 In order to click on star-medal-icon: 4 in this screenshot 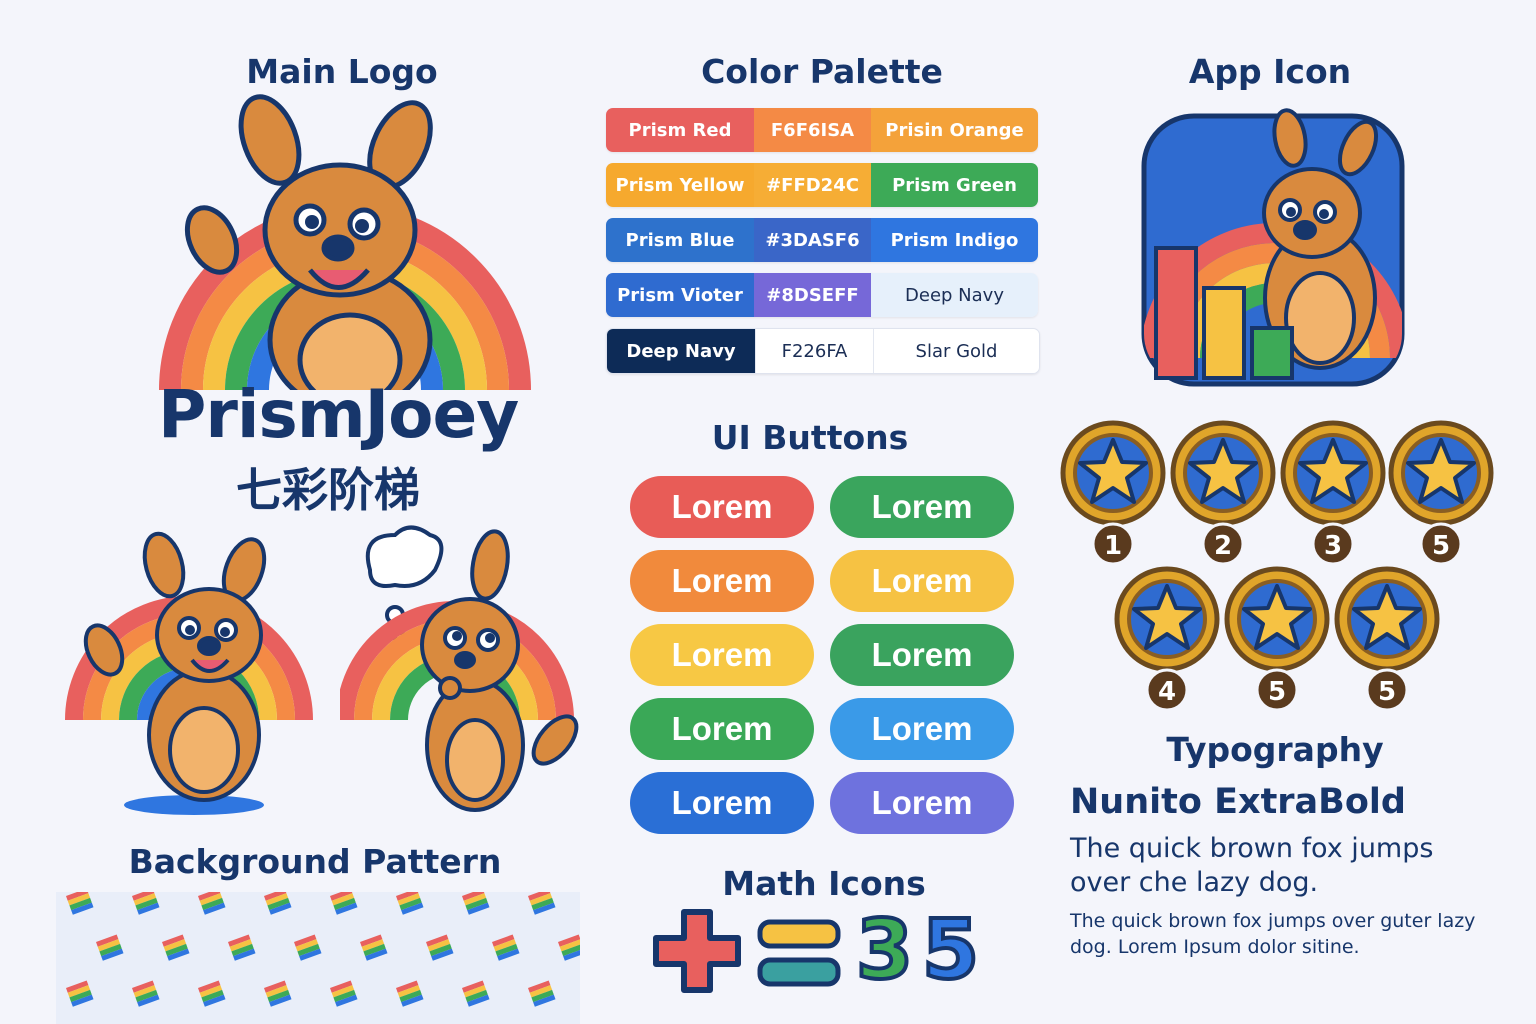, I will do `click(1167, 639)`.